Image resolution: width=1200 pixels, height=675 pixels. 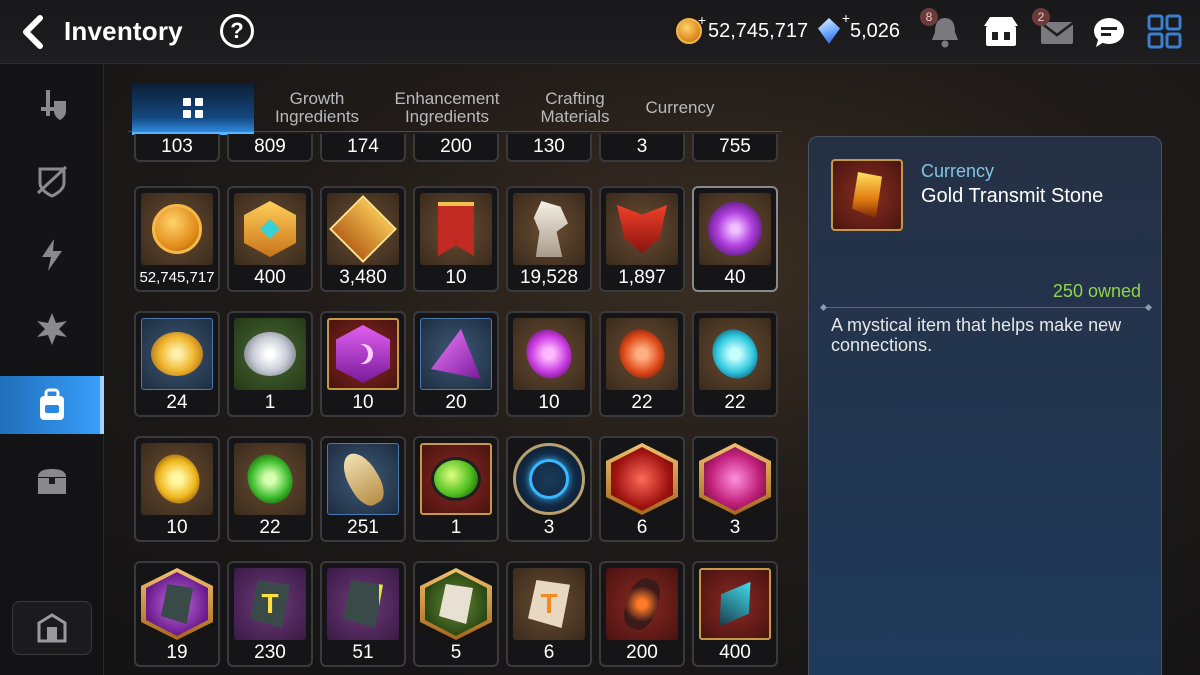 What do you see at coordinates (456, 479) in the screenshot?
I see `green-potion-icon` at bounding box center [456, 479].